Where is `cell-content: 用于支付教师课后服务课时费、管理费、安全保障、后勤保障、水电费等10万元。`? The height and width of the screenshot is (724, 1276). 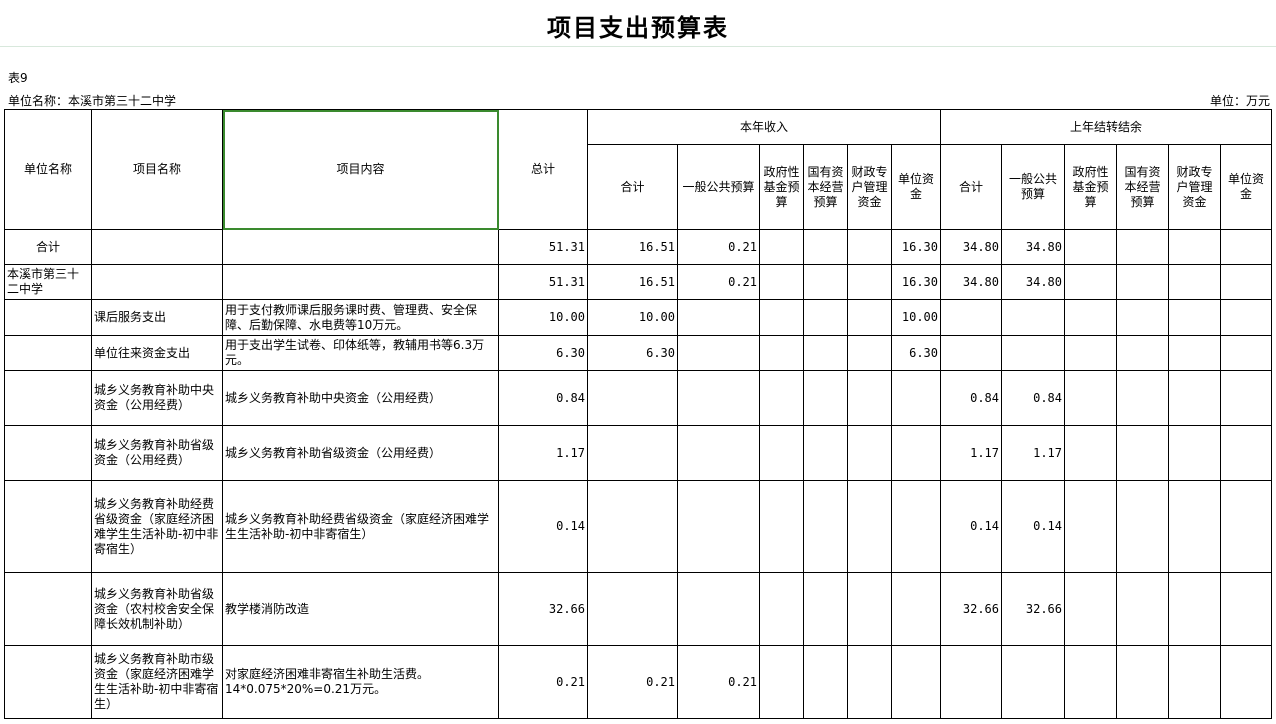 cell-content: 用于支付教师课后服务课时费、管理费、安全保障、后勤保障、水电费等10万元。 is located at coordinates (360, 317).